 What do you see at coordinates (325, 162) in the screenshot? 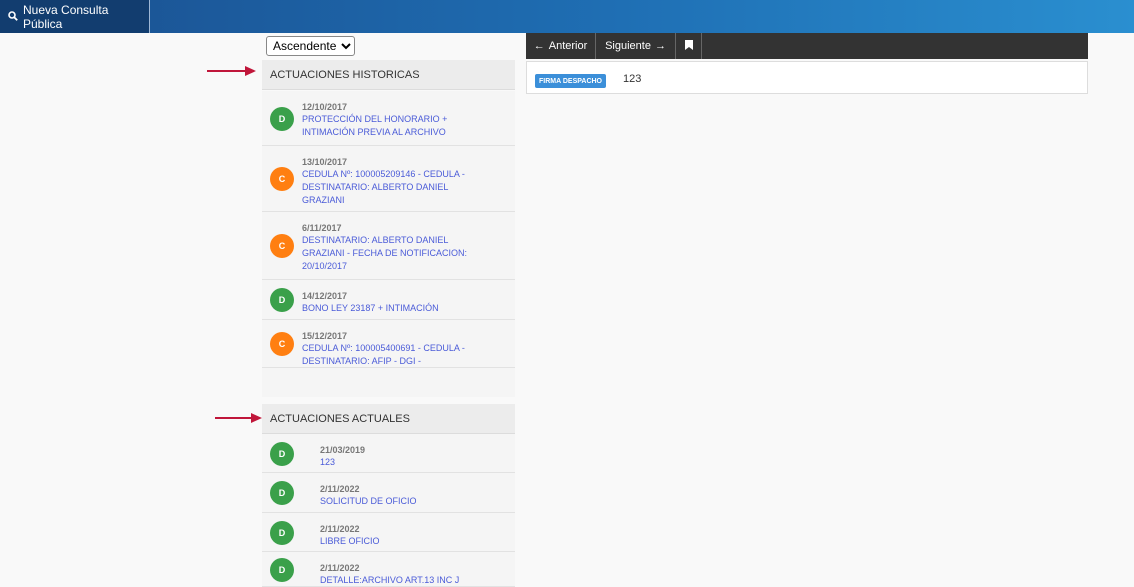
I see `item-date: 13/10/2017` at bounding box center [325, 162].